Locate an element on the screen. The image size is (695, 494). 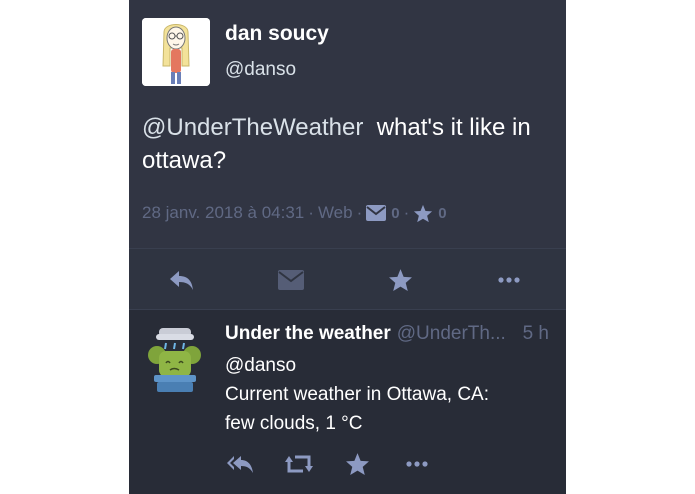
reply-all-button is located at coordinates (240, 464).